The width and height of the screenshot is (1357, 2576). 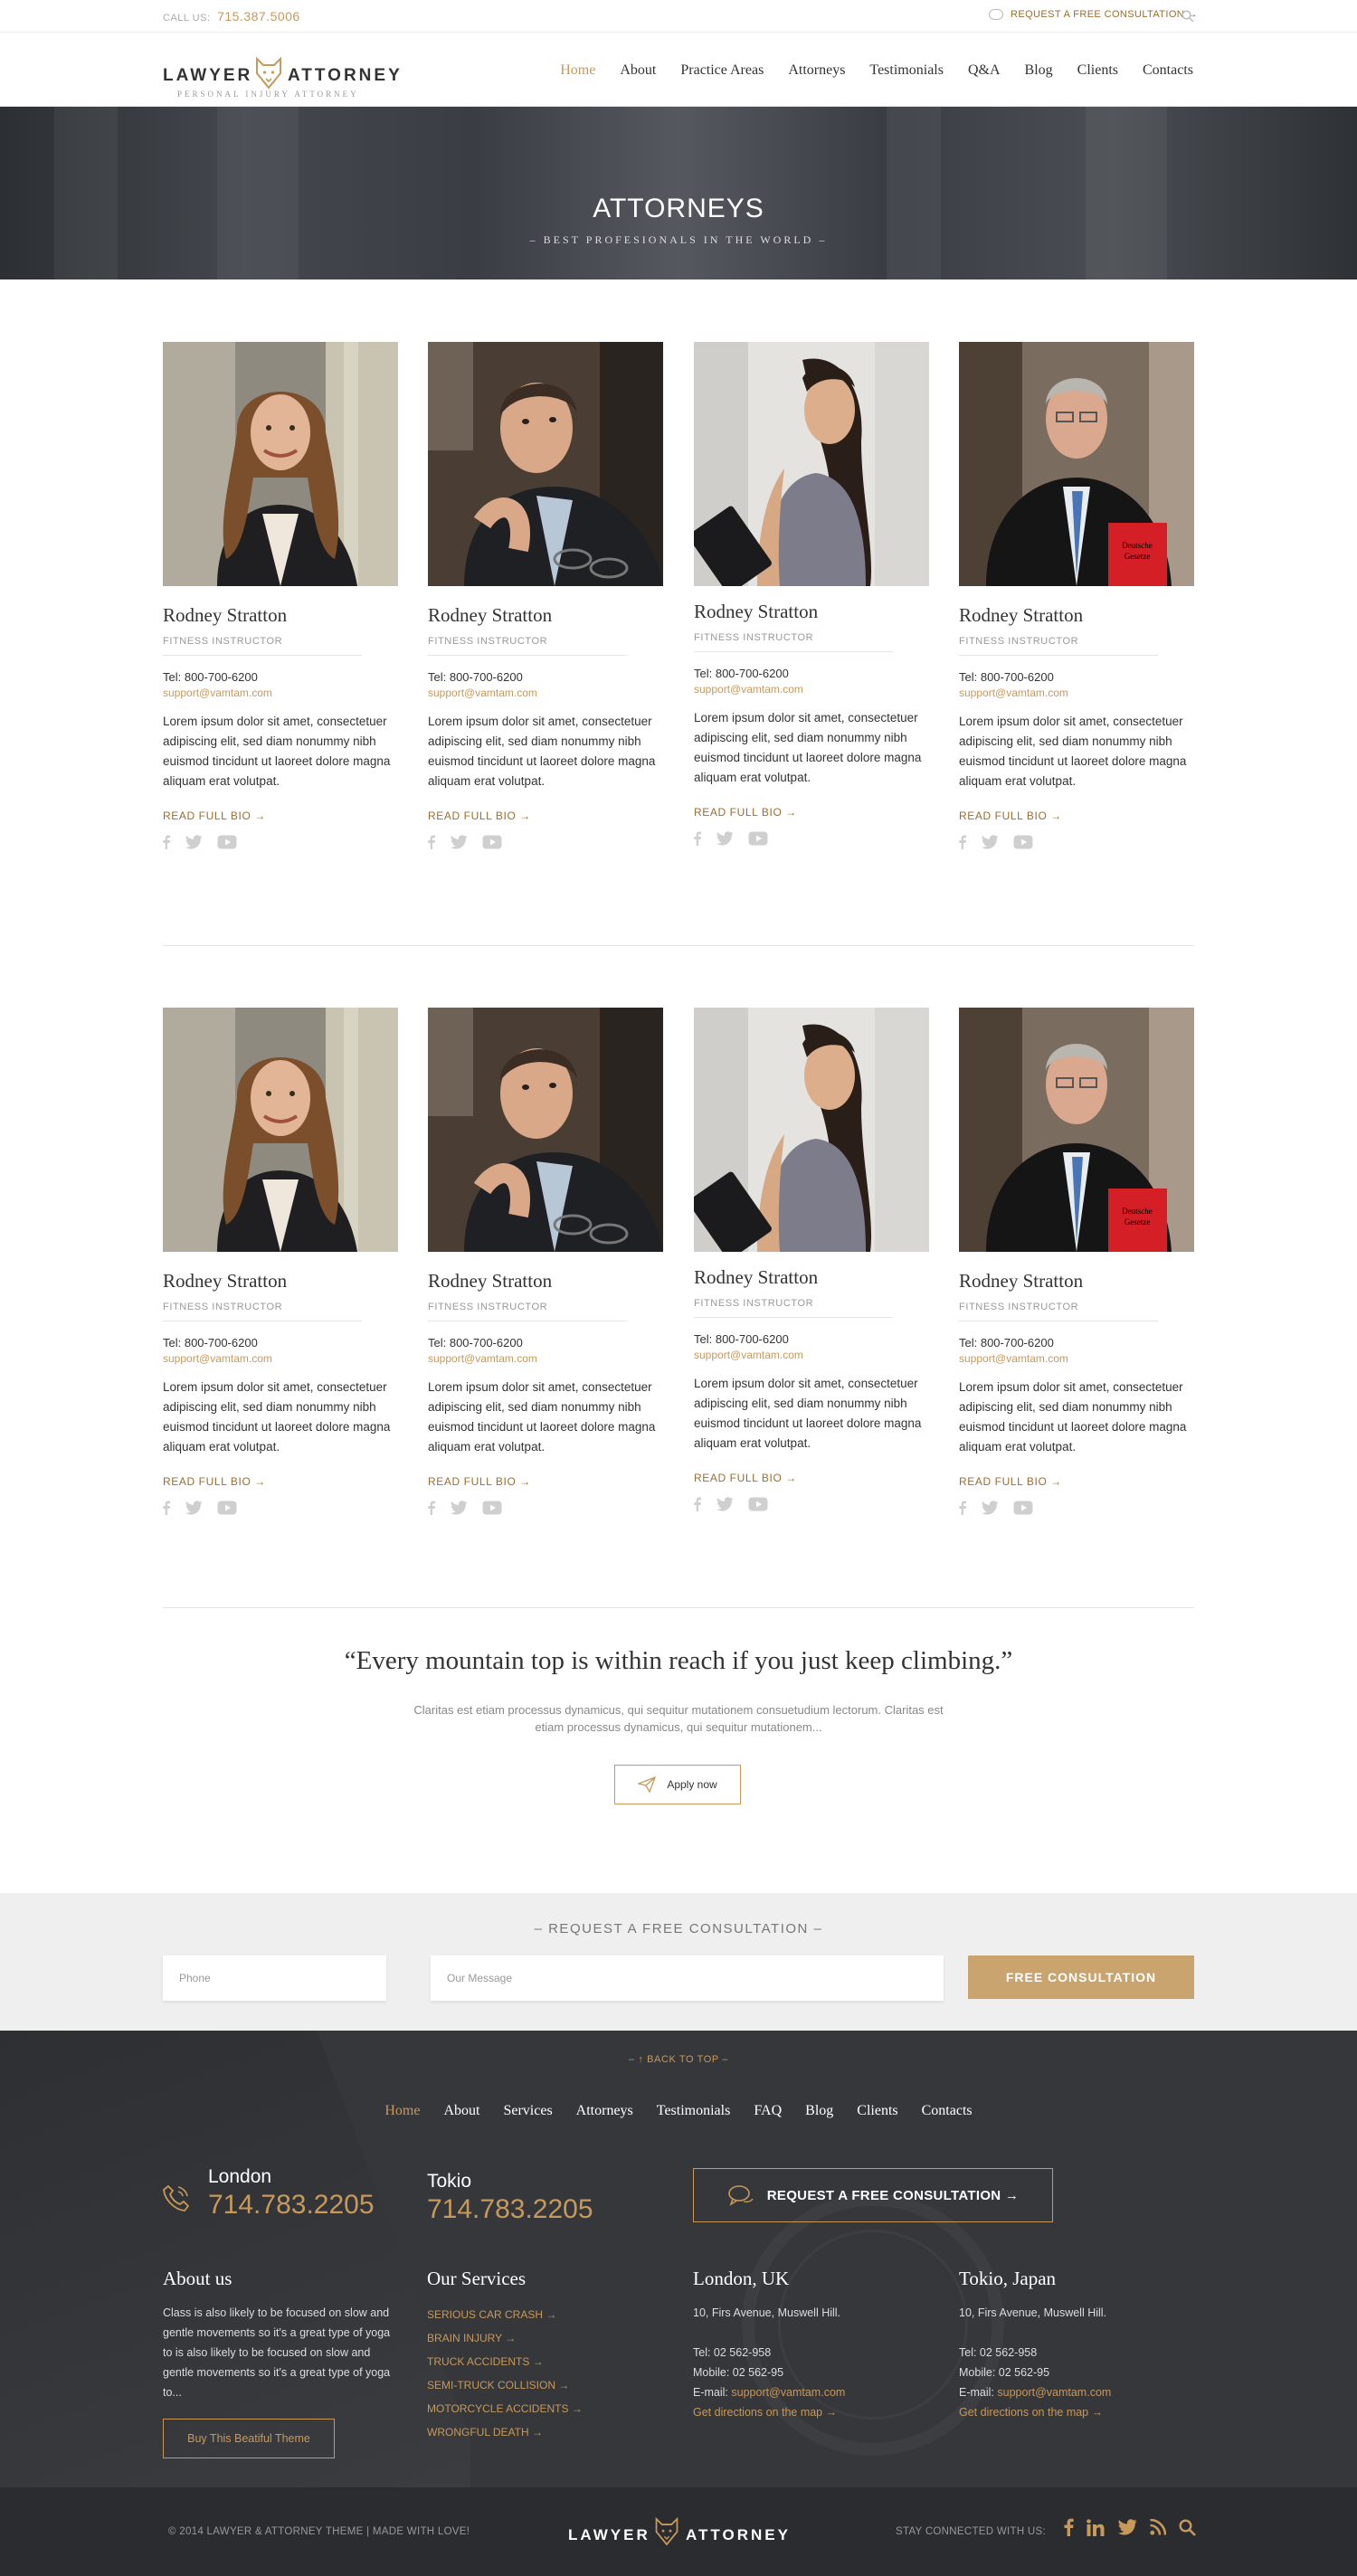 What do you see at coordinates (604, 2111) in the screenshot?
I see `footer-nav-attorneys: Attorneys` at bounding box center [604, 2111].